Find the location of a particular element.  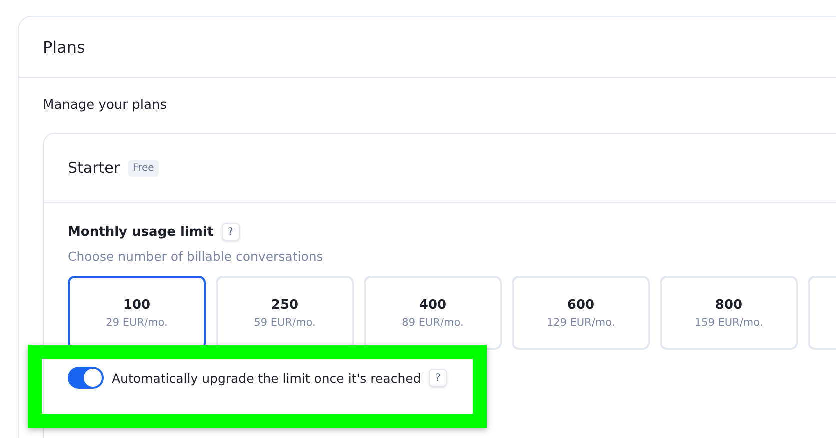

subtitle: Manage your plans is located at coordinates (105, 105).